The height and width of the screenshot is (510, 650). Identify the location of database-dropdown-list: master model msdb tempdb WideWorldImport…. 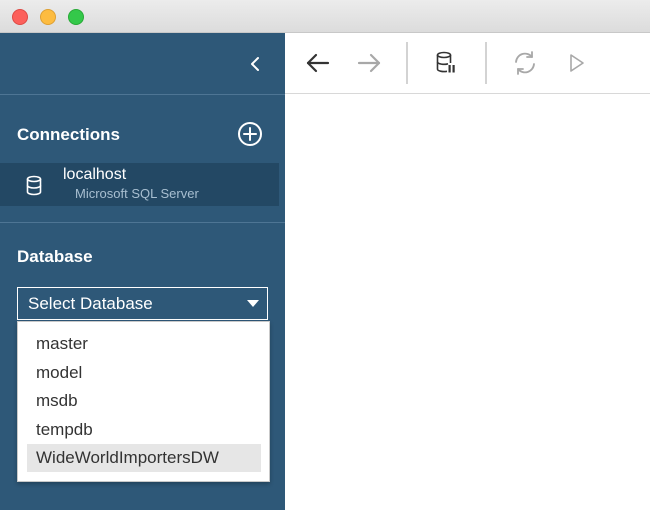
(143, 401).